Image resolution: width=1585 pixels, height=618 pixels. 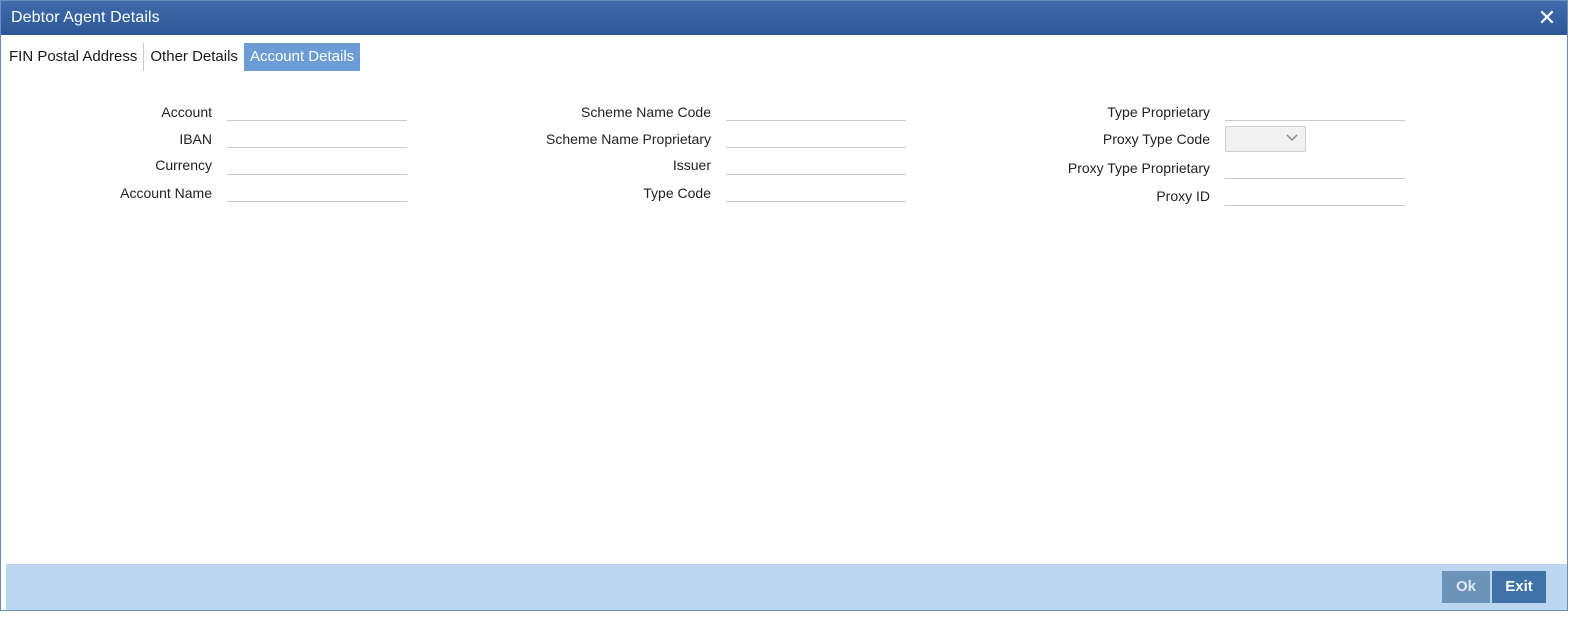 What do you see at coordinates (1158, 112) in the screenshot?
I see `type-proprietary-label: Type Proprietary` at bounding box center [1158, 112].